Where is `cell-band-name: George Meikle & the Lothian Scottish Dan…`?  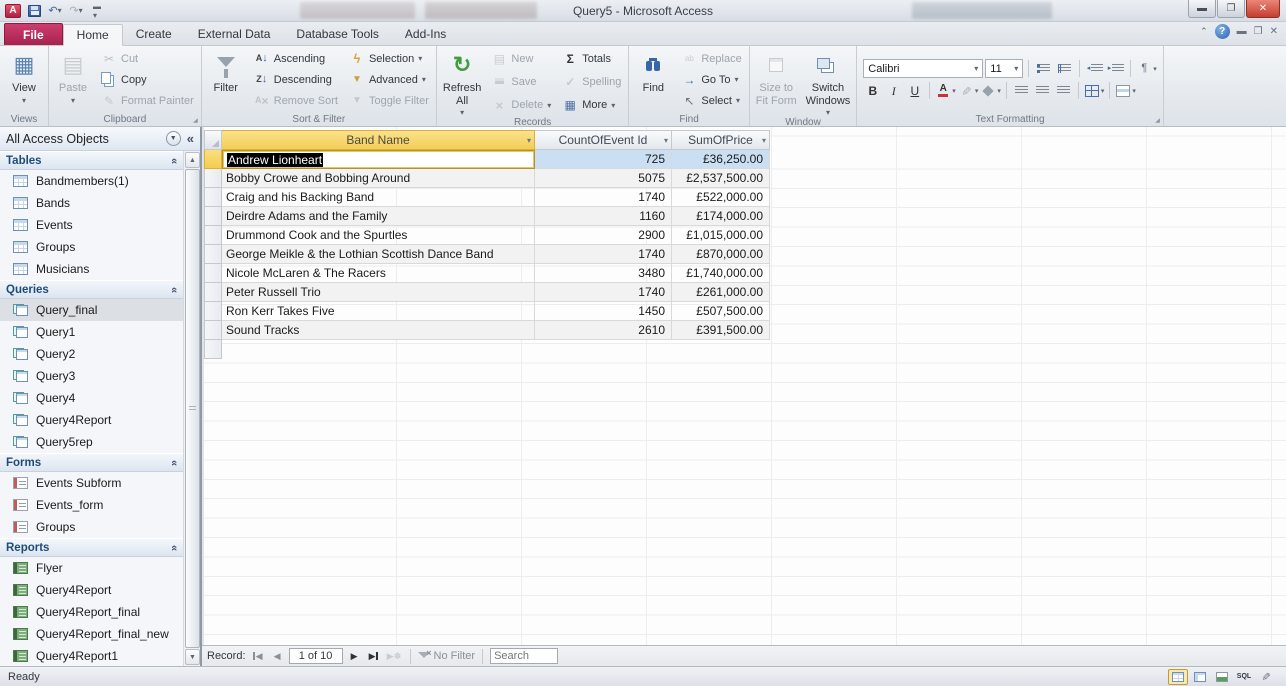 cell-band-name: George Meikle & the Lothian Scottish Dan… is located at coordinates (378, 254).